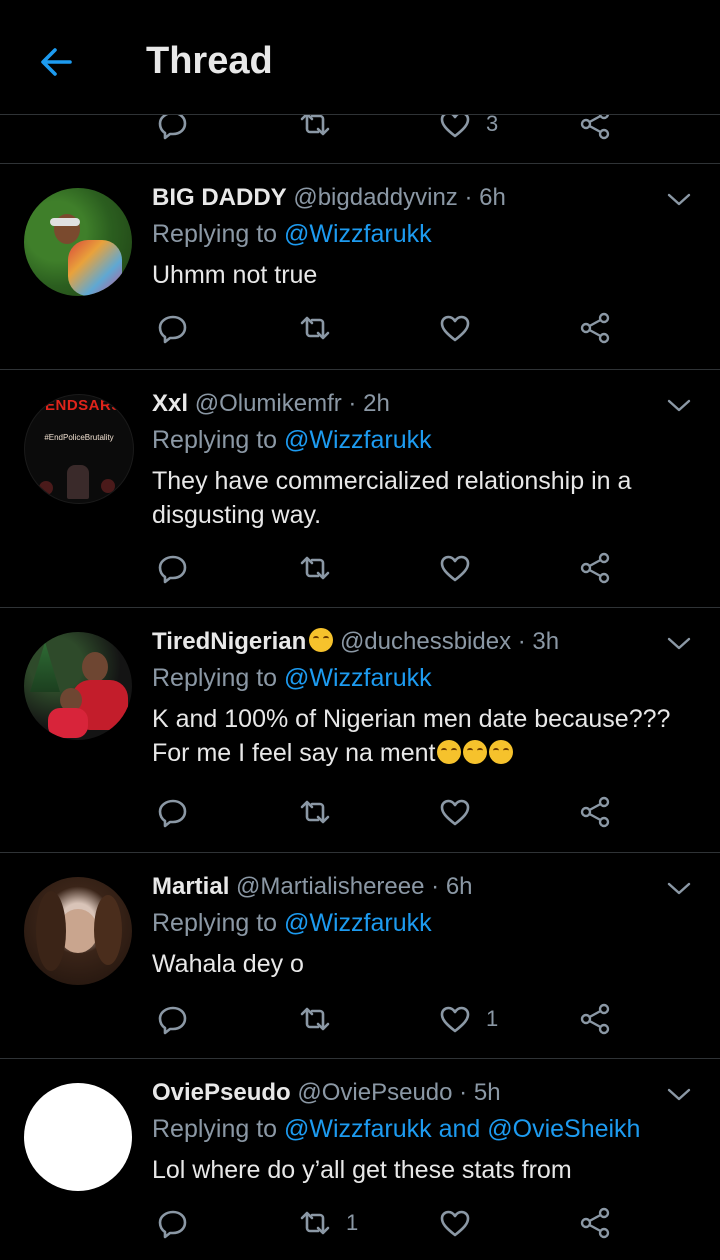  Describe the element at coordinates (79, 405) in the screenshot. I see `avatar-text: #ENDSARS` at that location.